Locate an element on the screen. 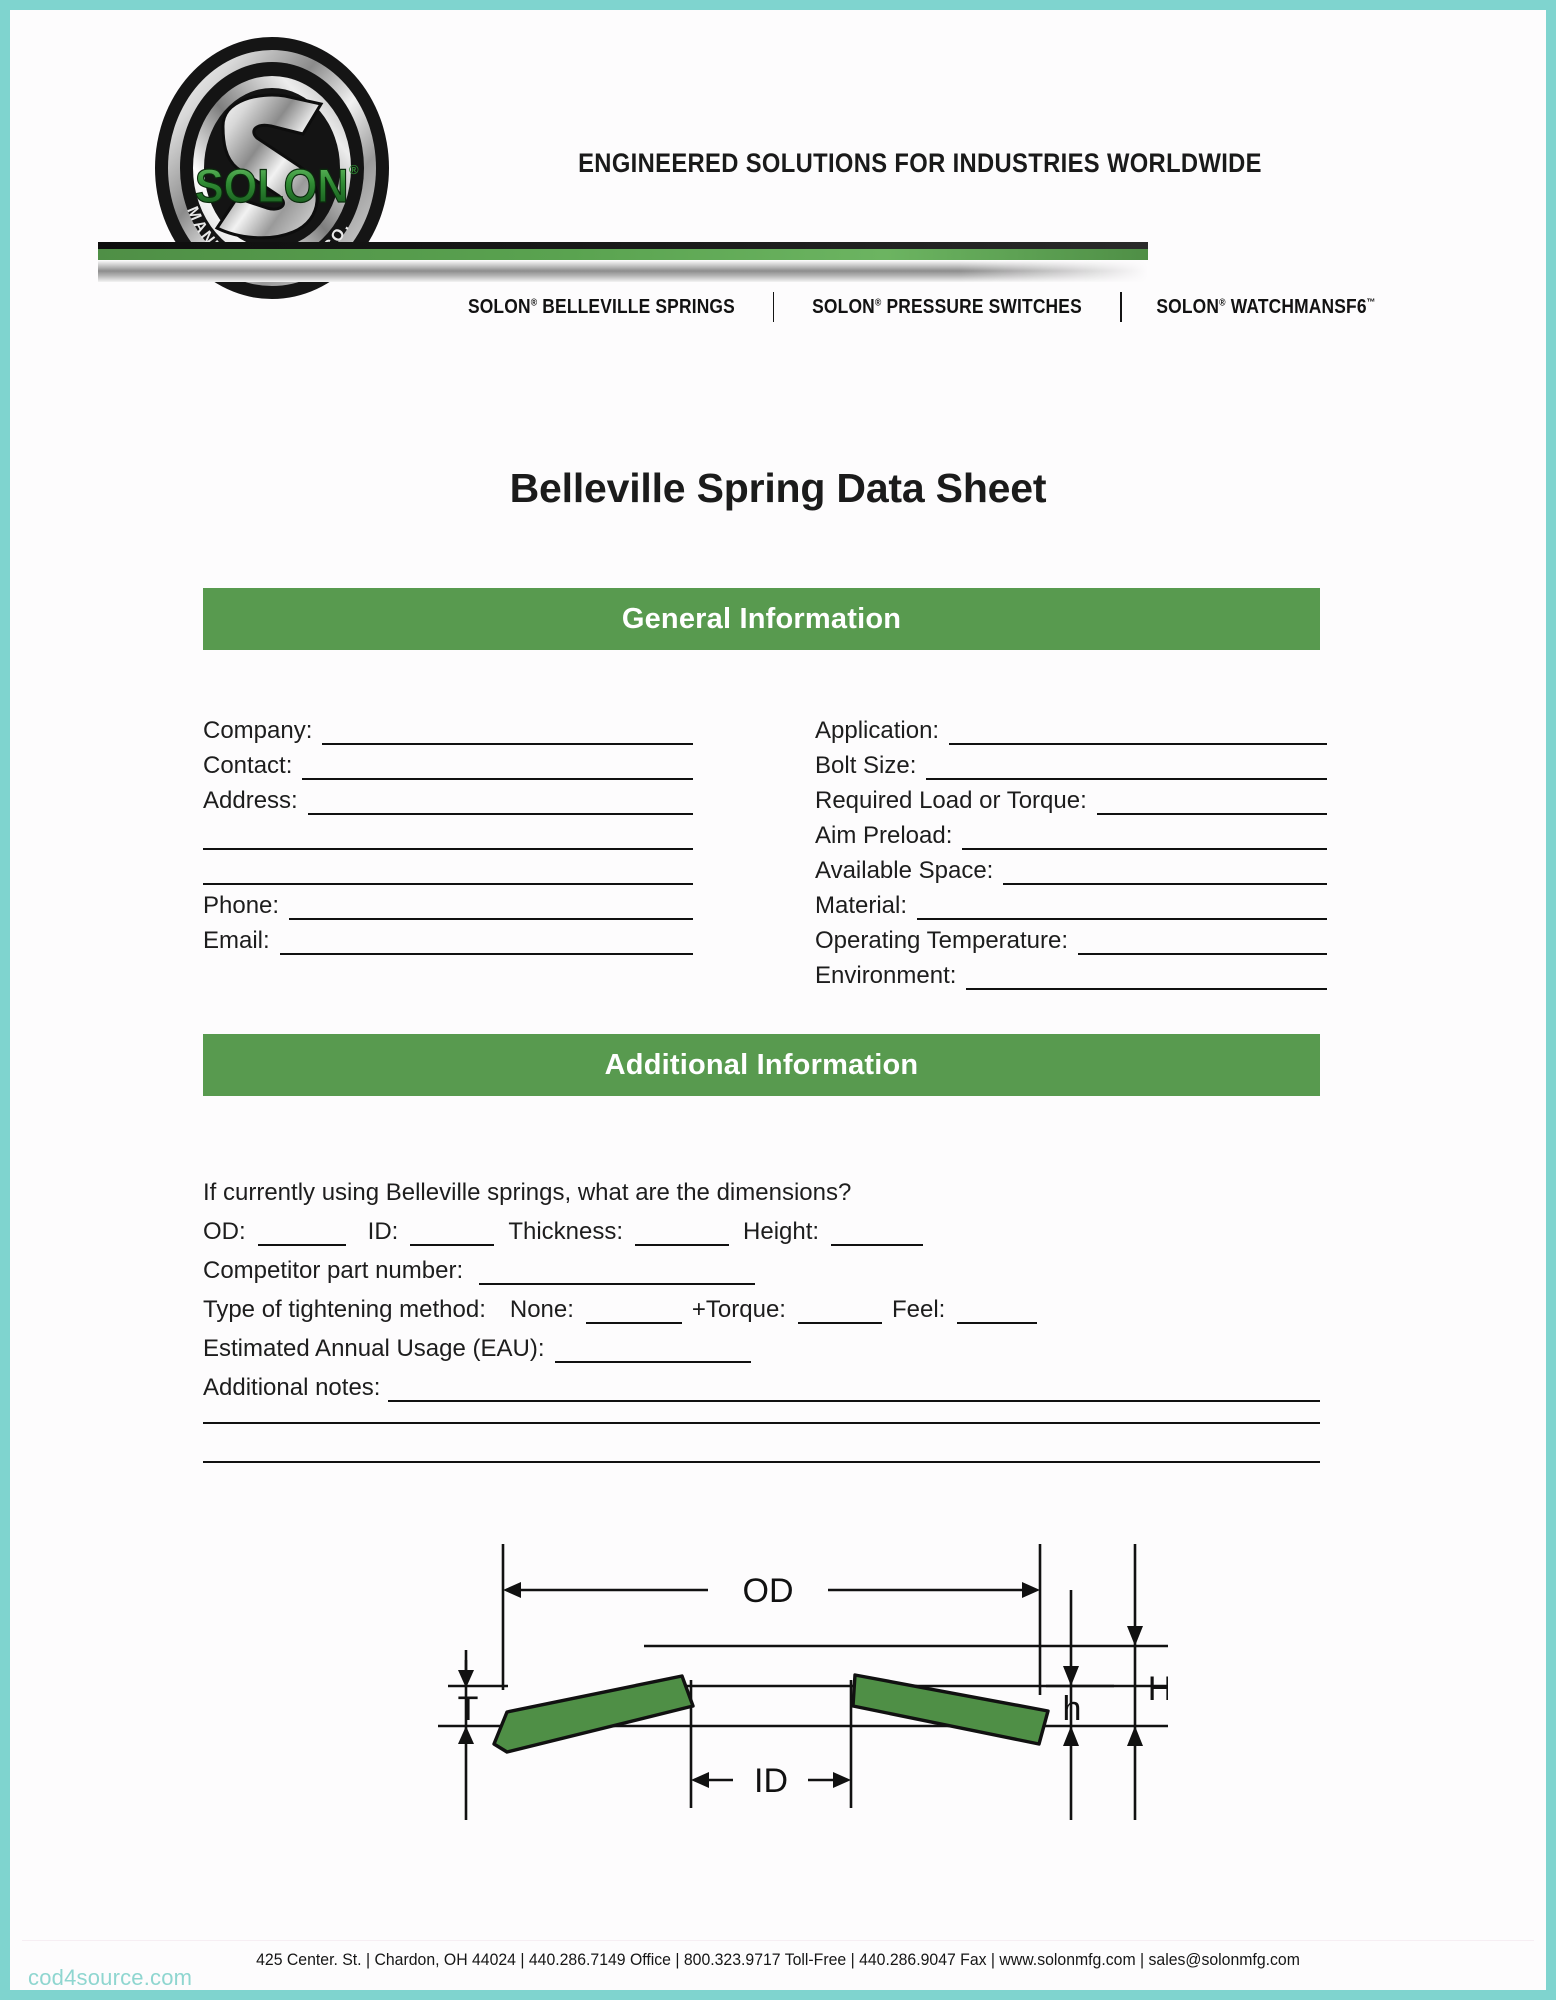 This screenshot has width=1556, height=2000. thickness-input is located at coordinates (682, 1233).